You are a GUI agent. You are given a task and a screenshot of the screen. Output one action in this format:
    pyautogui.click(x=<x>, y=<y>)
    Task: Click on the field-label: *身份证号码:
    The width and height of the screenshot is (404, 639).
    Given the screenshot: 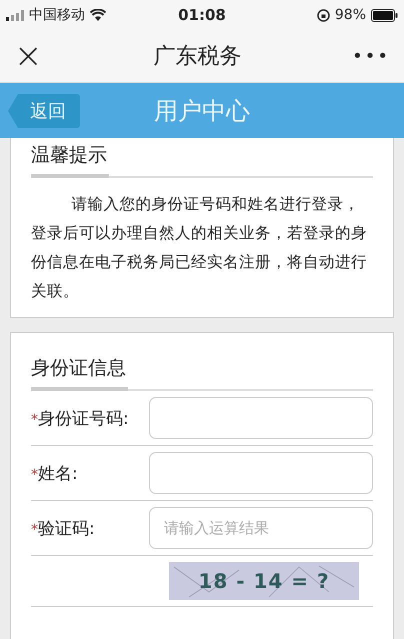 What is the action you would take?
    pyautogui.click(x=80, y=419)
    